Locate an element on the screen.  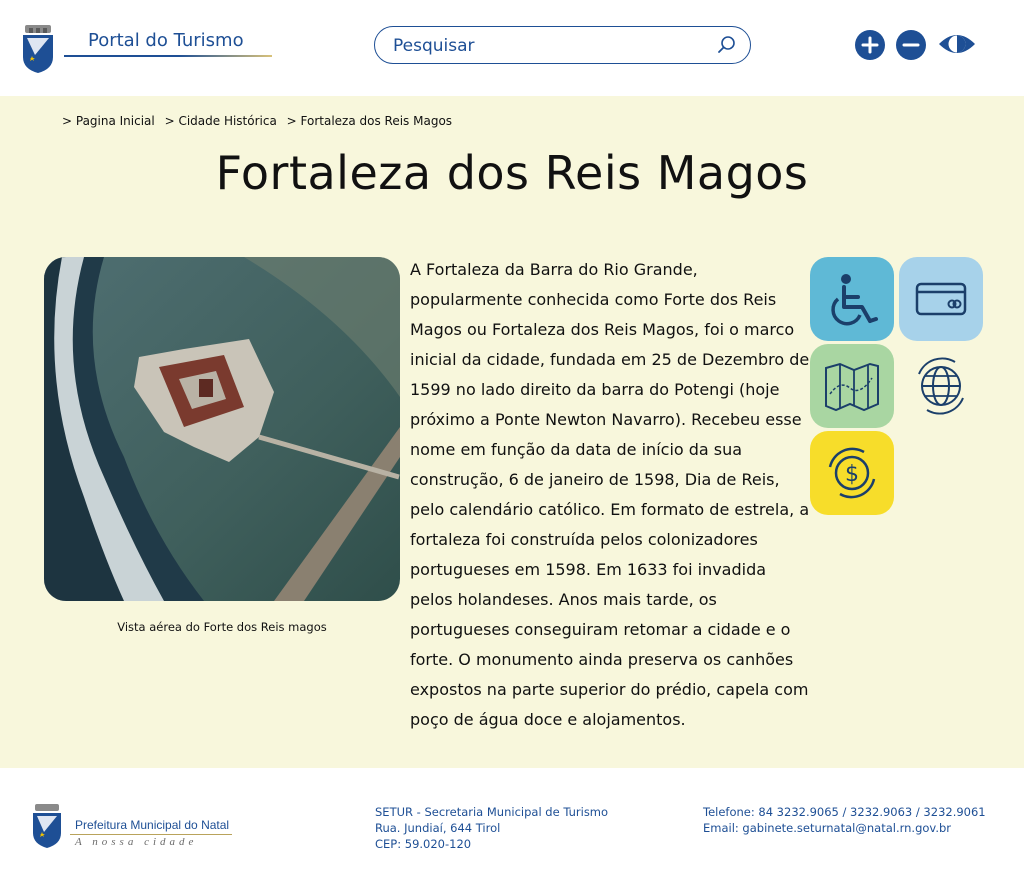
map-tile is located at coordinates (852, 386).